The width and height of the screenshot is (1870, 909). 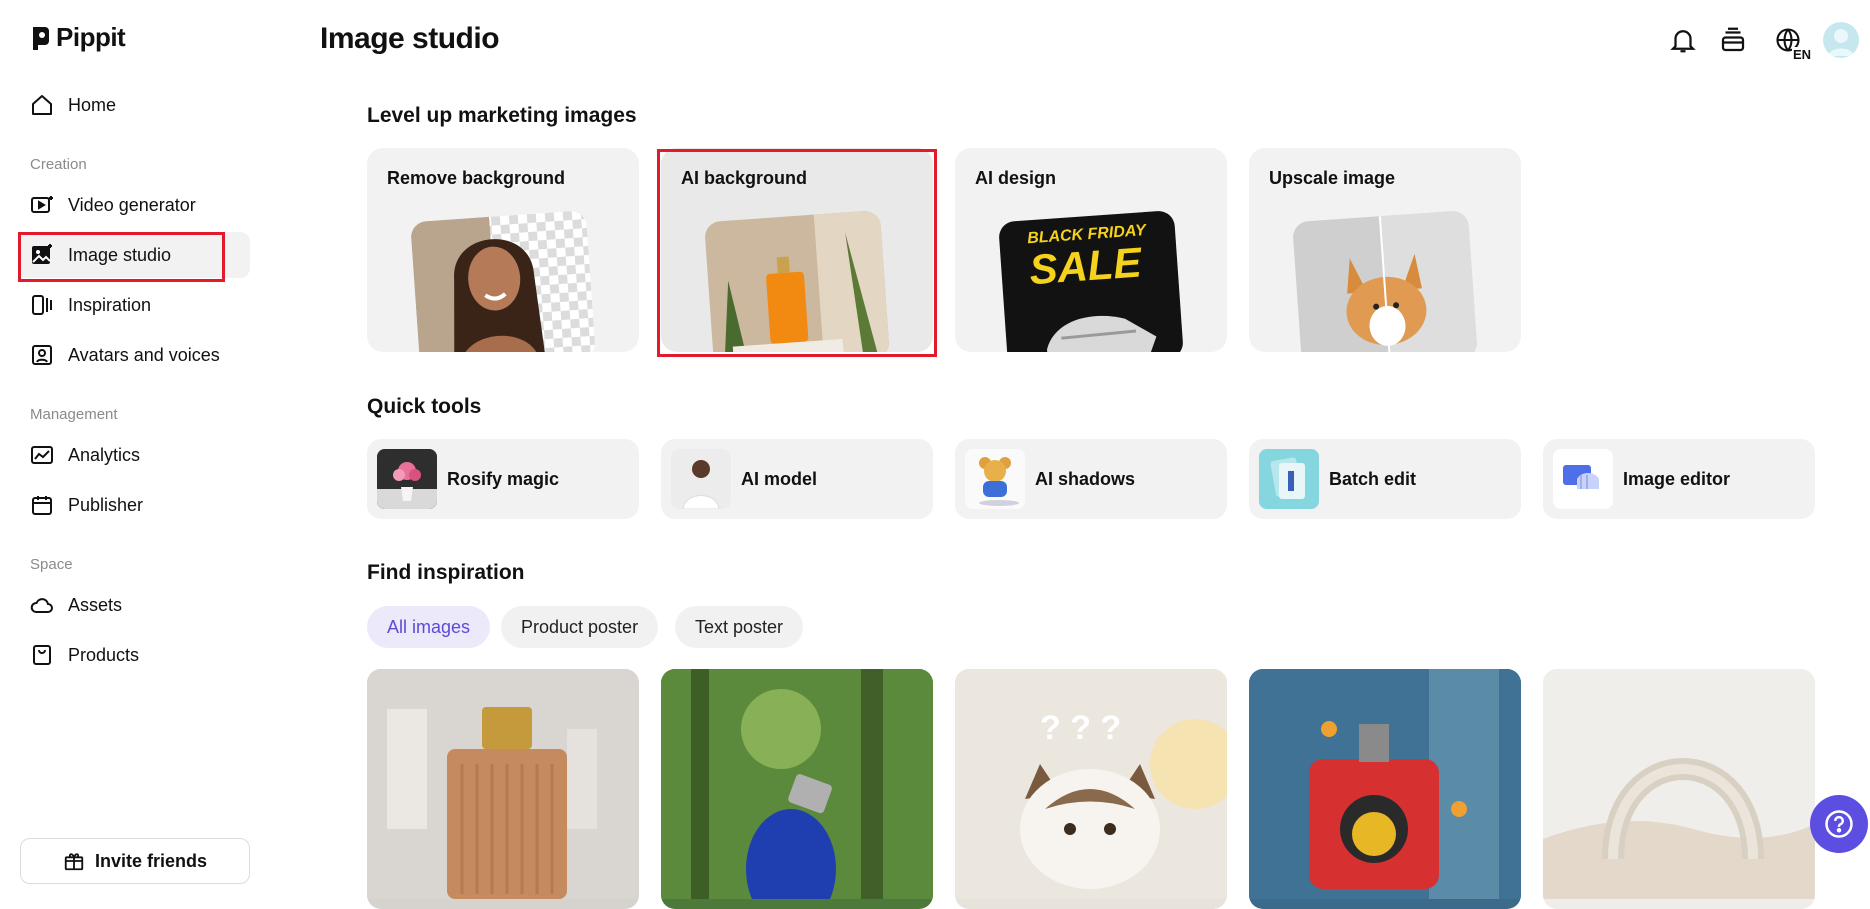 What do you see at coordinates (74, 862) in the screenshot?
I see `gift-icon` at bounding box center [74, 862].